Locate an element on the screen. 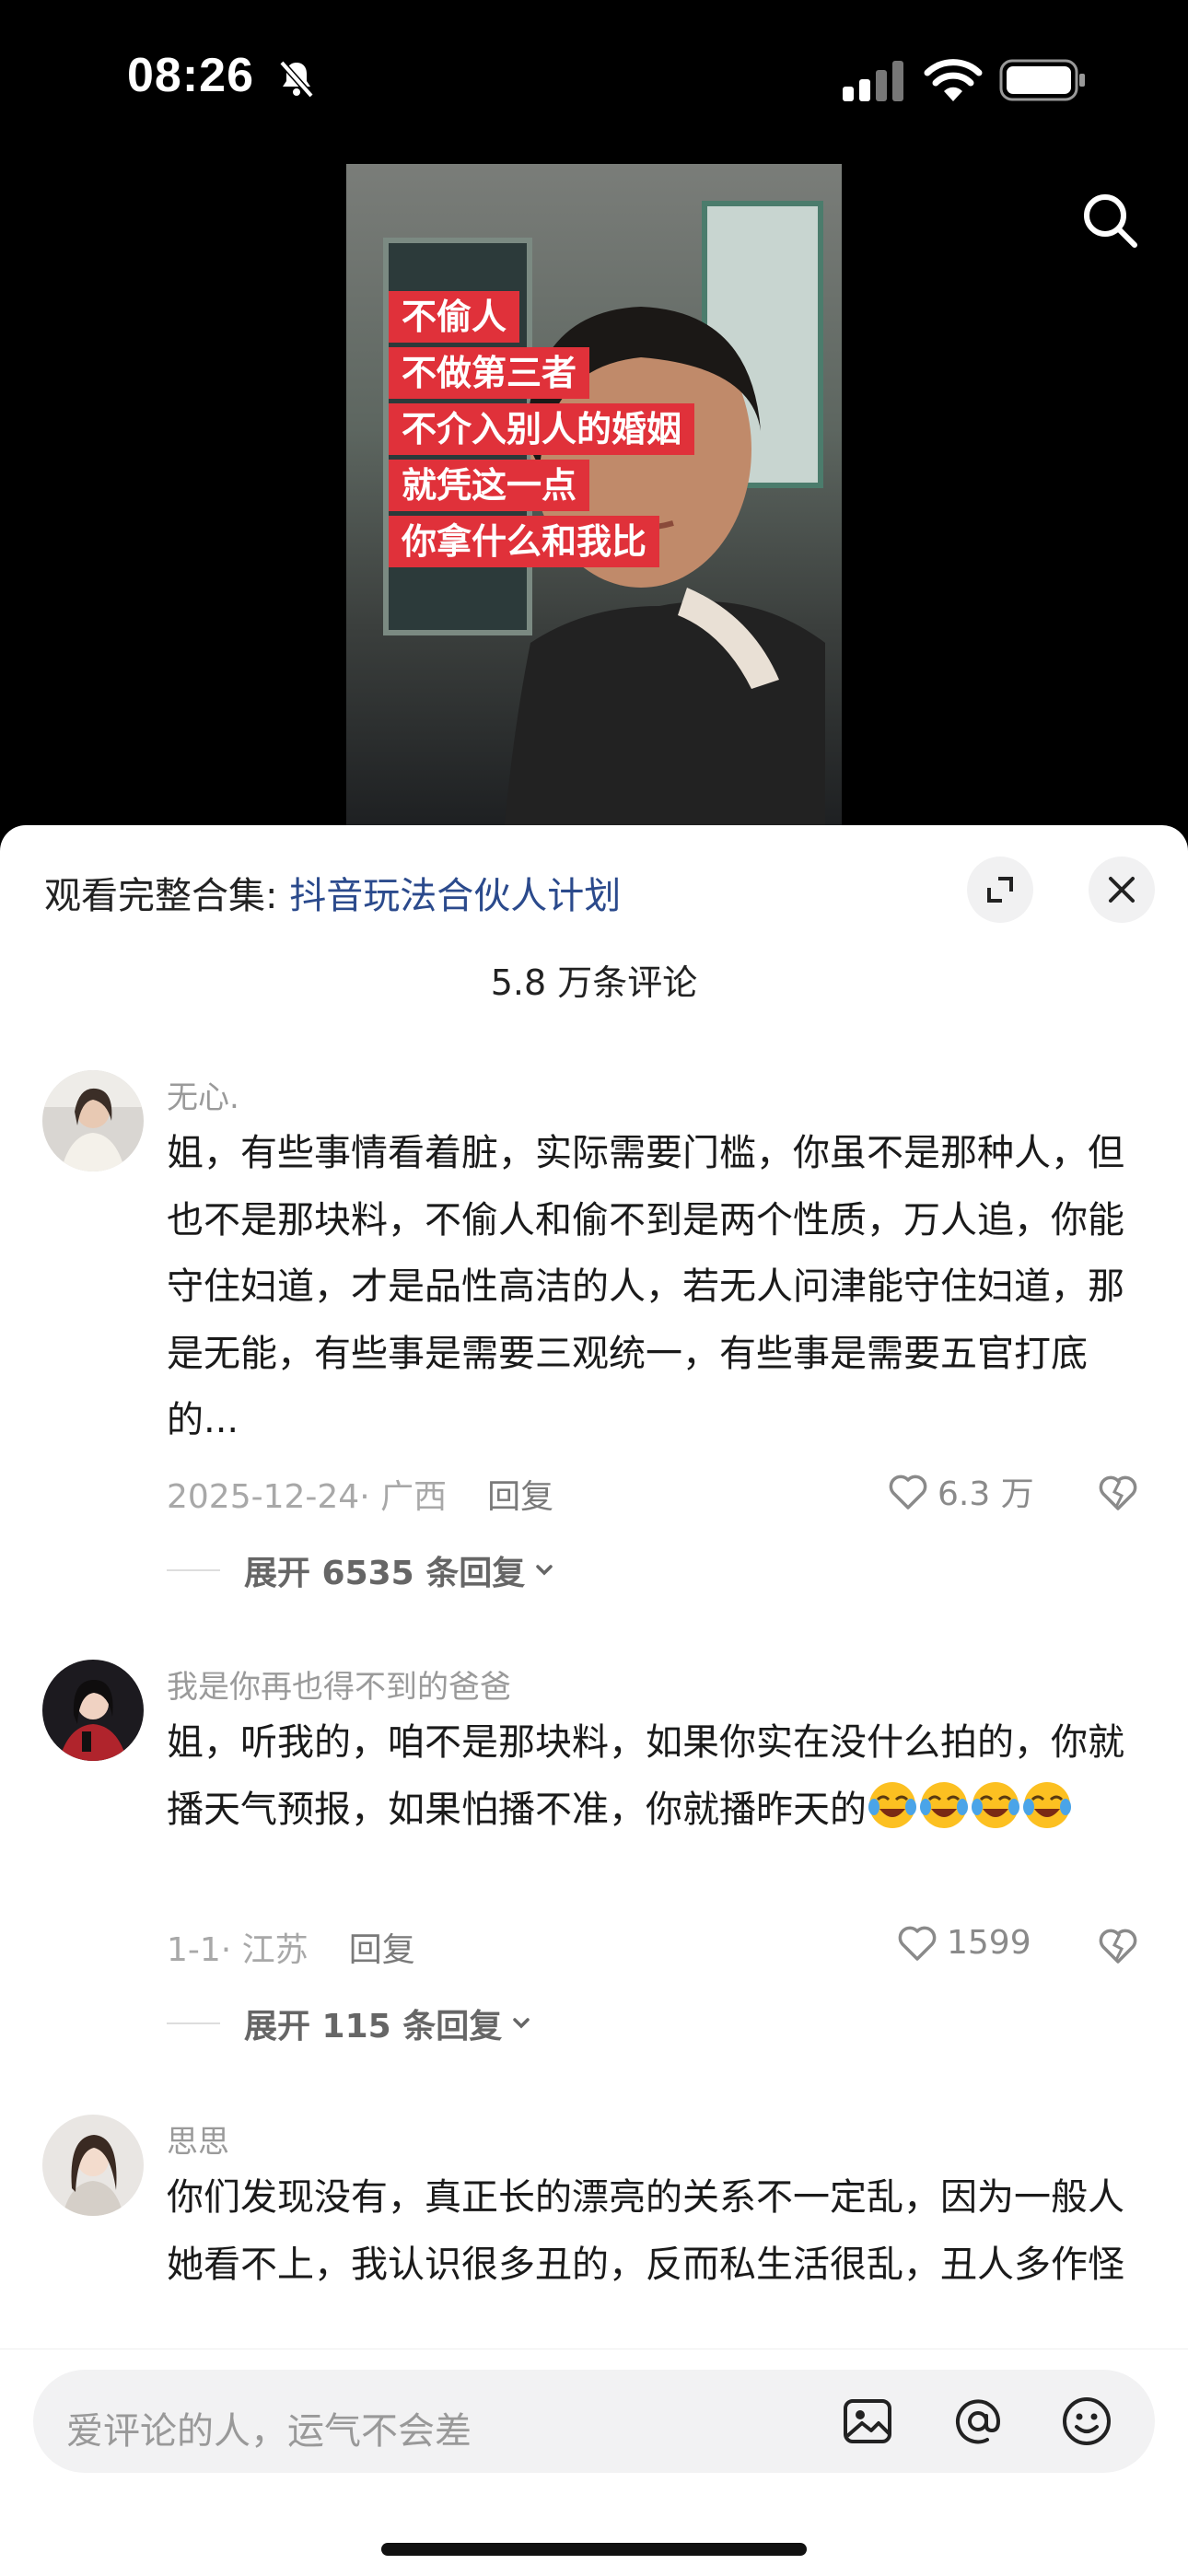  bell-muted-icon is located at coordinates (296, 79).